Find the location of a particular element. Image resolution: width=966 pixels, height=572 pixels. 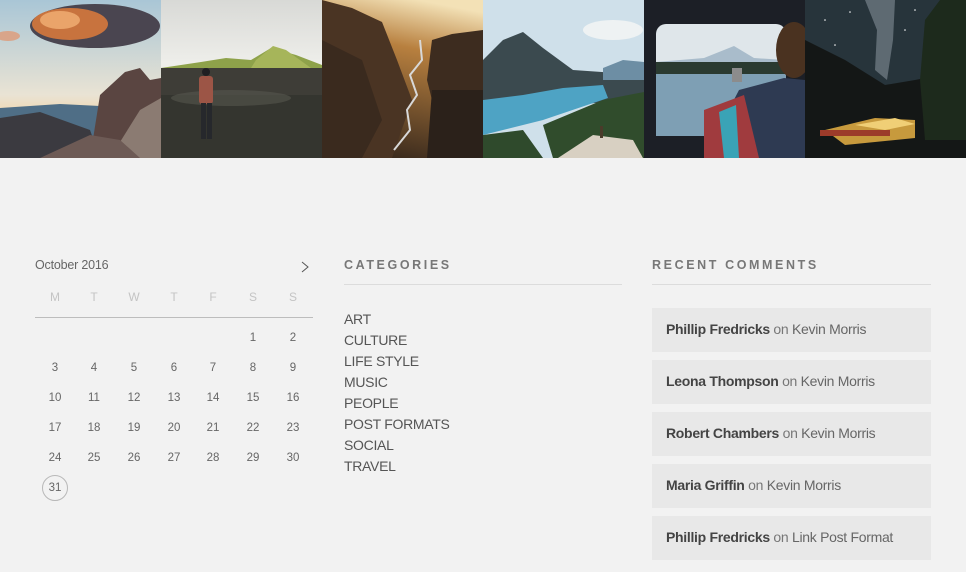

comment-author-link: Robert Chambers is located at coordinates (722, 433).